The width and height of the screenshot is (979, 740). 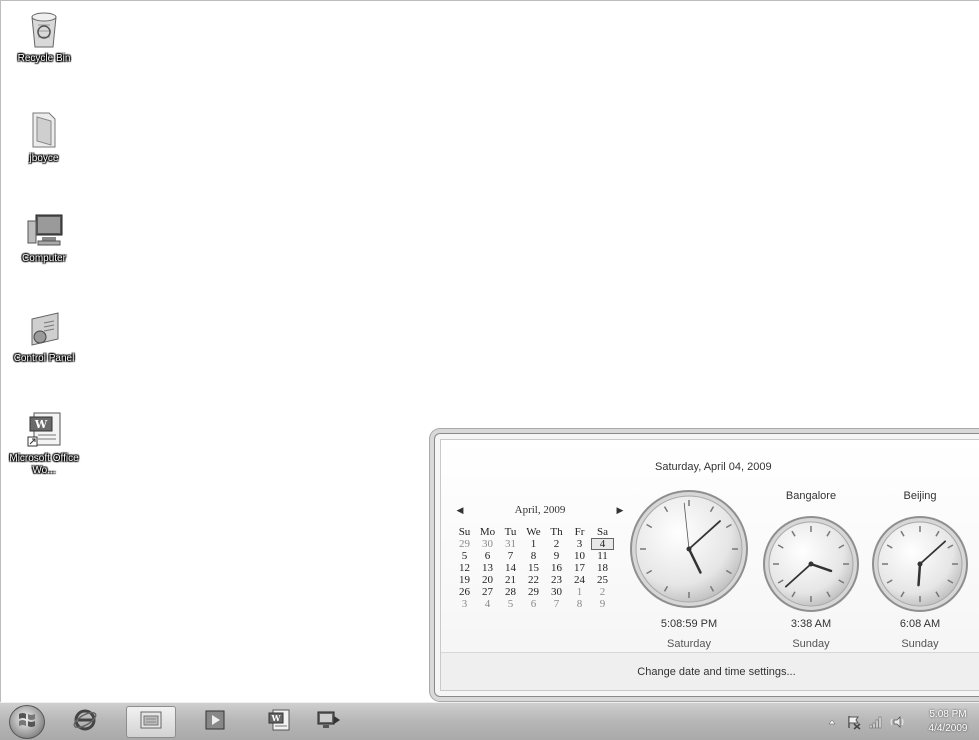 What do you see at coordinates (510, 592) in the screenshot?
I see `calendar-day: 28` at bounding box center [510, 592].